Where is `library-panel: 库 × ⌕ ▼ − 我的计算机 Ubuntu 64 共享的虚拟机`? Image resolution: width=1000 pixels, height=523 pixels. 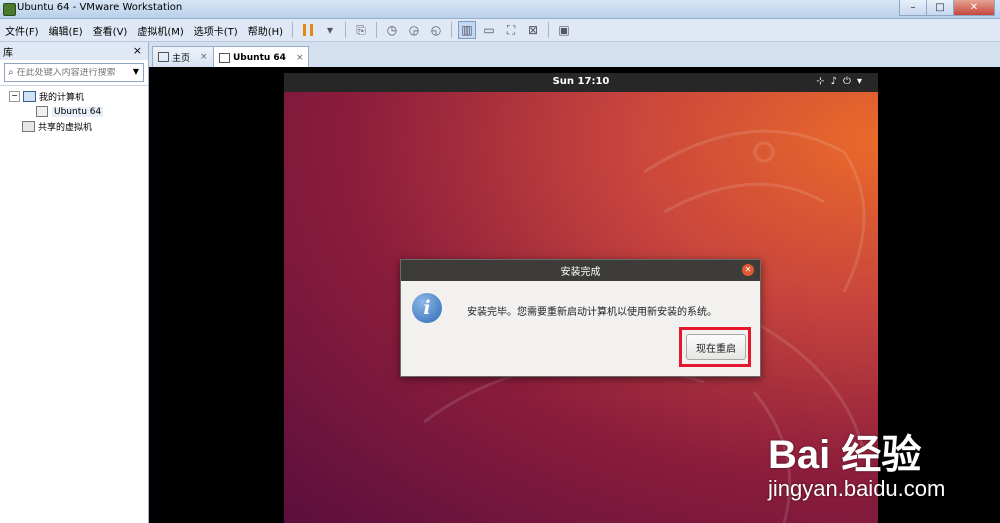 library-panel: 库 × ⌕ ▼ − 我的计算机 Ubuntu 64 共享的虚拟机 is located at coordinates (74, 282).